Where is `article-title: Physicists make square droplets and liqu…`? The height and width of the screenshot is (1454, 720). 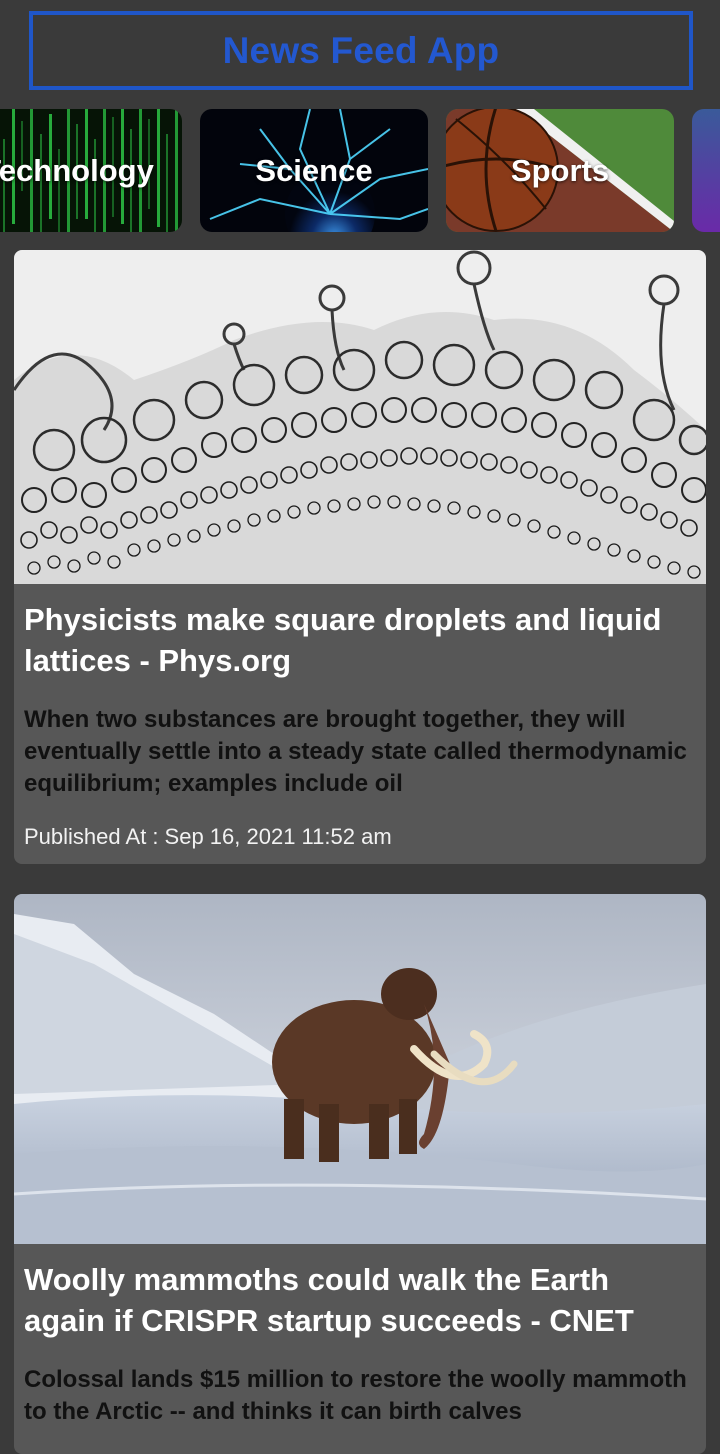 article-title: Physicists make square droplets and liqu… is located at coordinates (343, 640).